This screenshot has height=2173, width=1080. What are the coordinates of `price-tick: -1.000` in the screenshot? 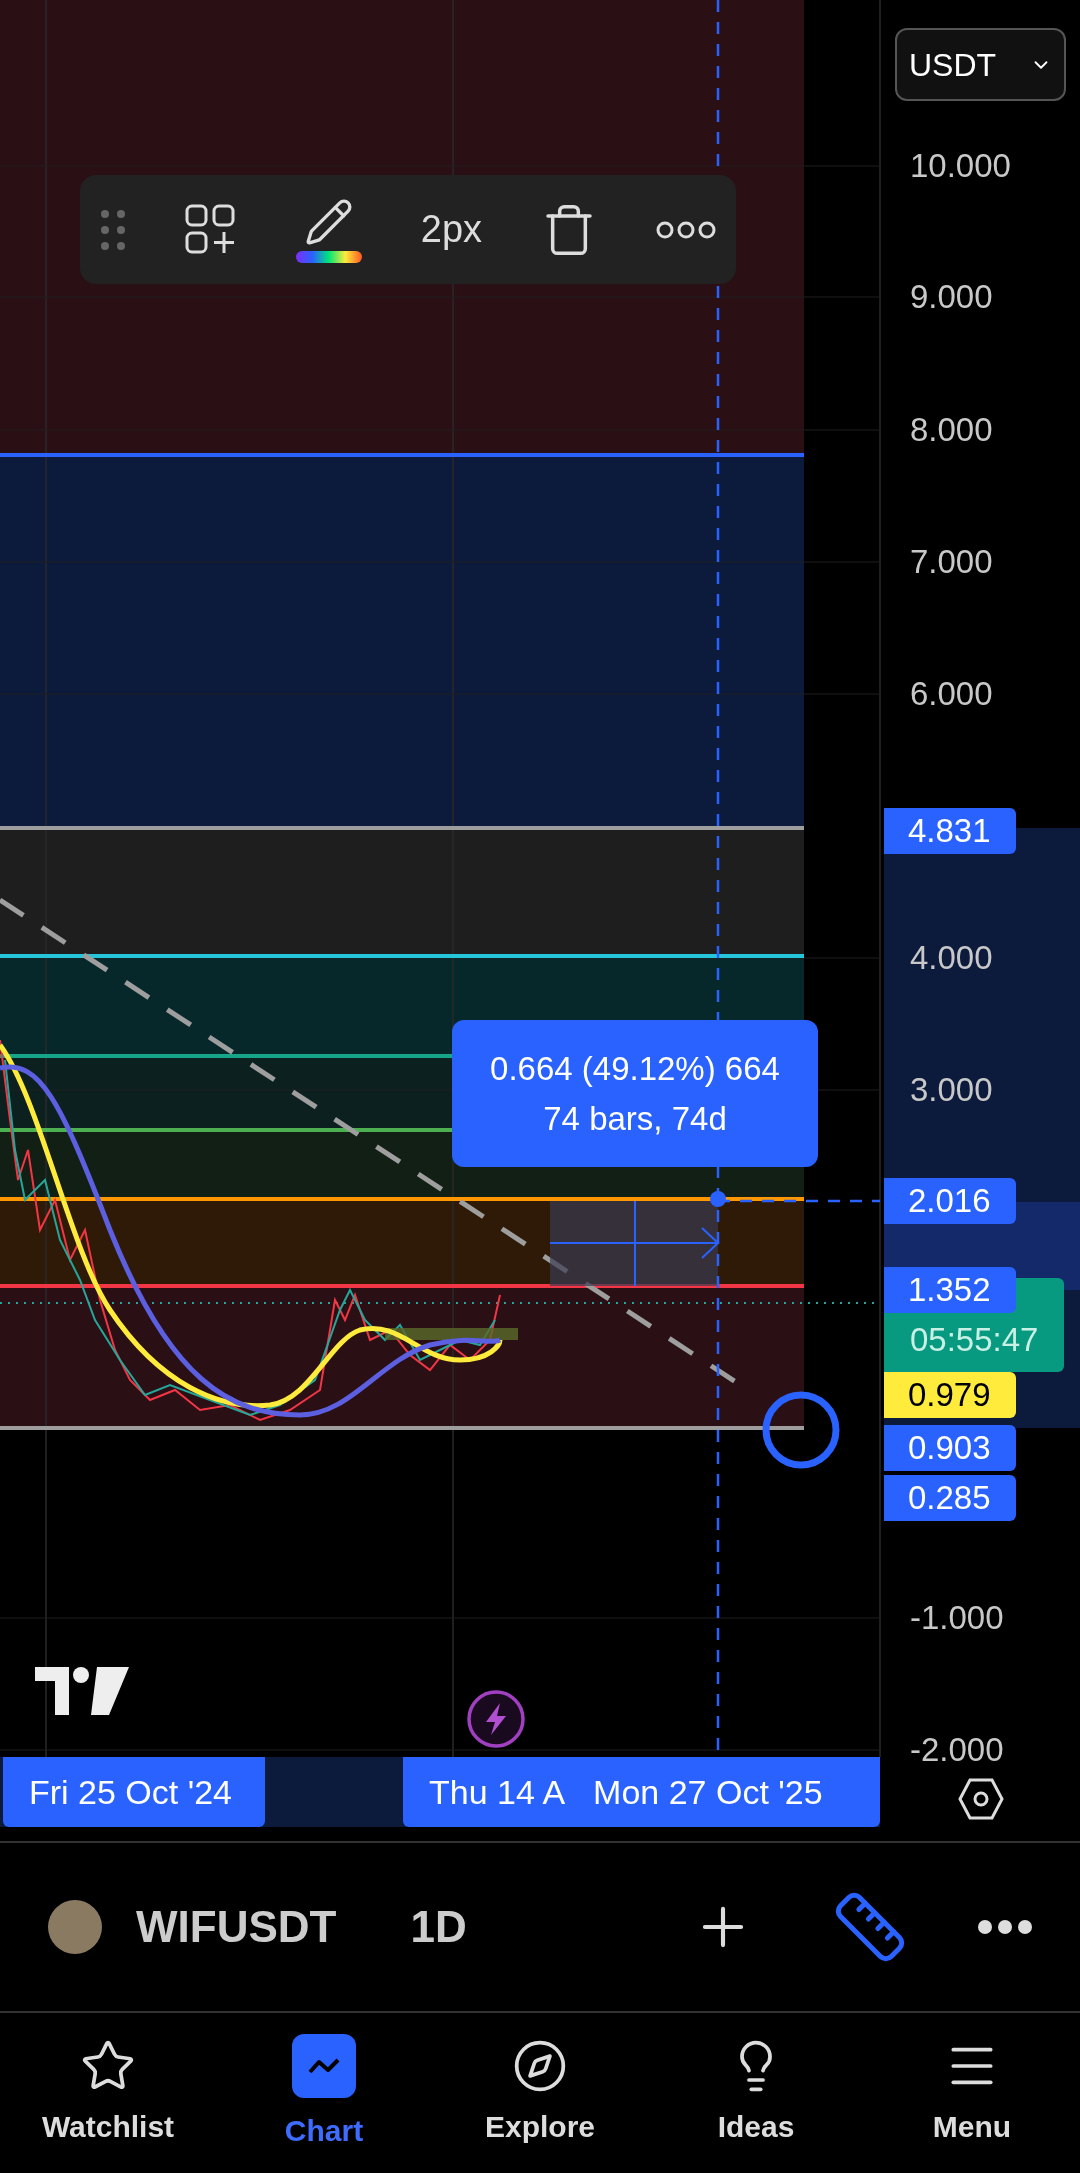 It's located at (957, 1618).